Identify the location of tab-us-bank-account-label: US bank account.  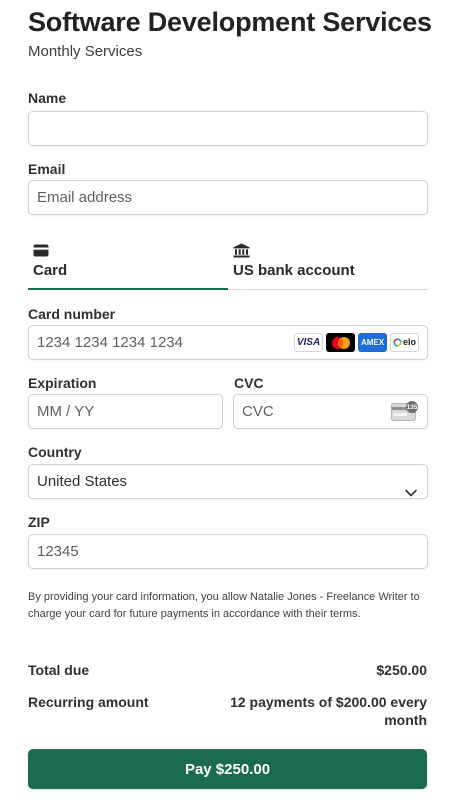
(294, 270).